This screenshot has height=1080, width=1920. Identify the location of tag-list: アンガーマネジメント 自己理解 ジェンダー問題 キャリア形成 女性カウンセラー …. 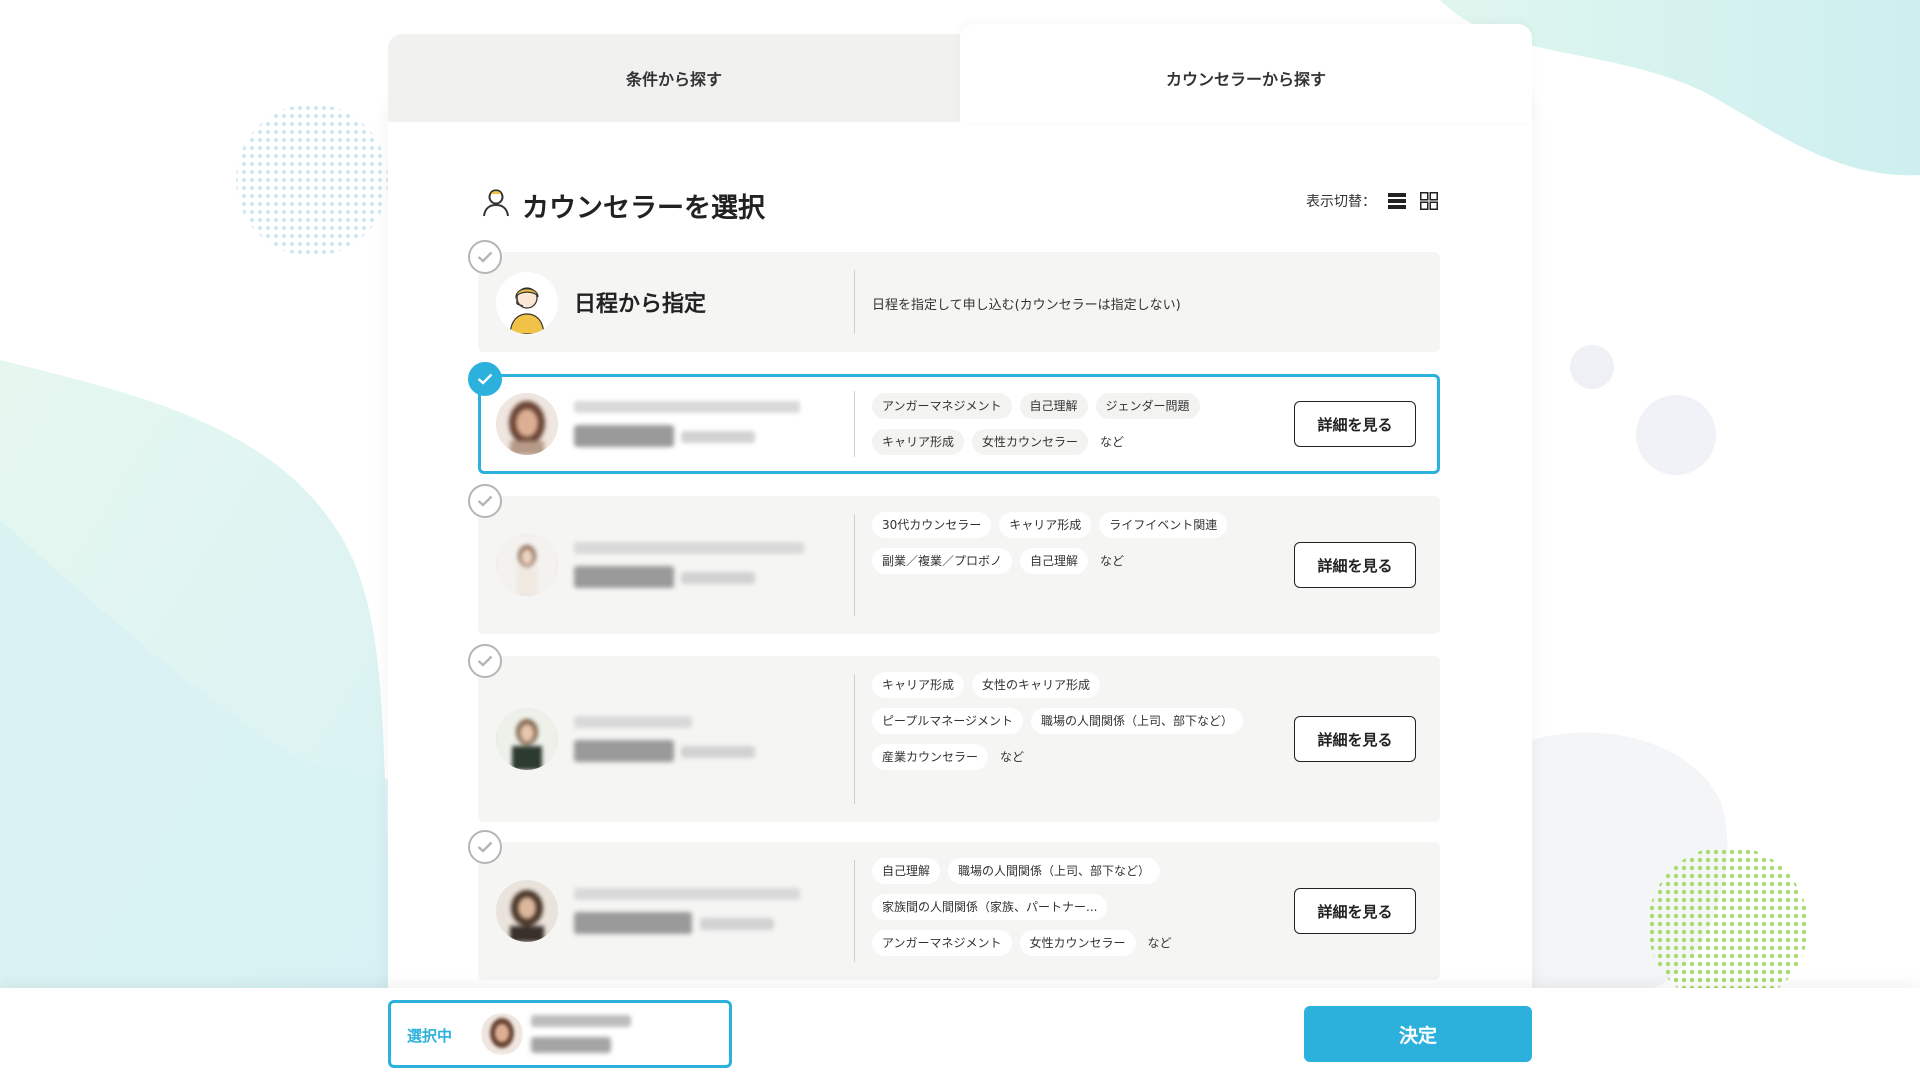
(1072, 424).